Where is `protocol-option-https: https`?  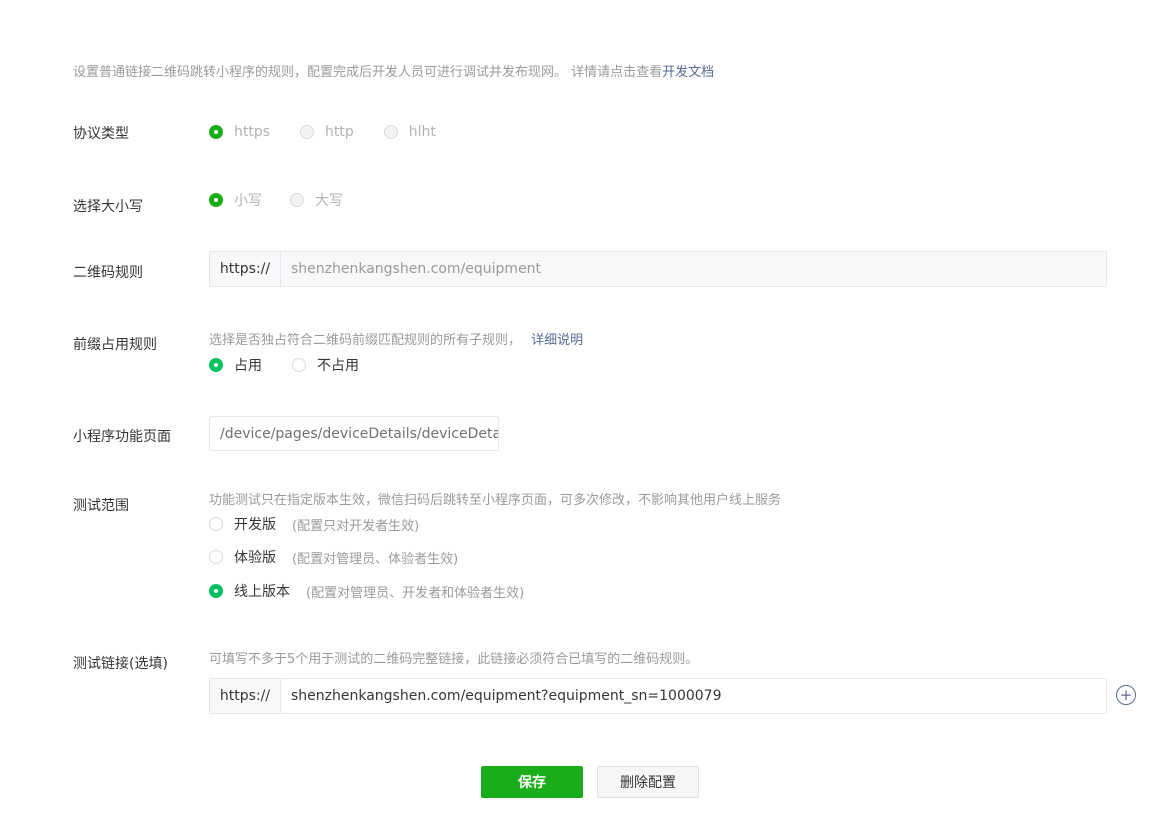
protocol-option-https: https is located at coordinates (239, 132).